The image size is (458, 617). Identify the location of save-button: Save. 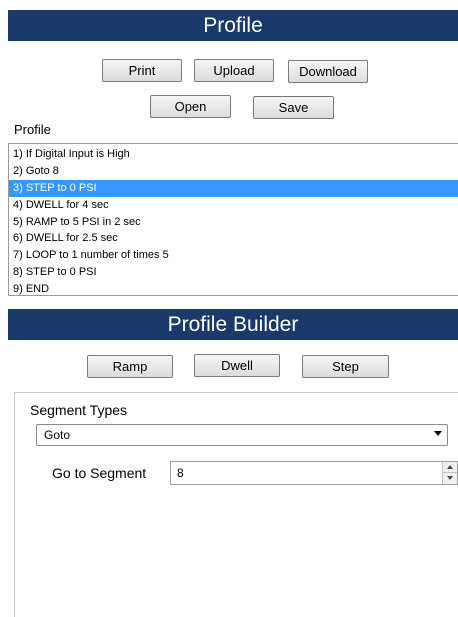
(293, 107).